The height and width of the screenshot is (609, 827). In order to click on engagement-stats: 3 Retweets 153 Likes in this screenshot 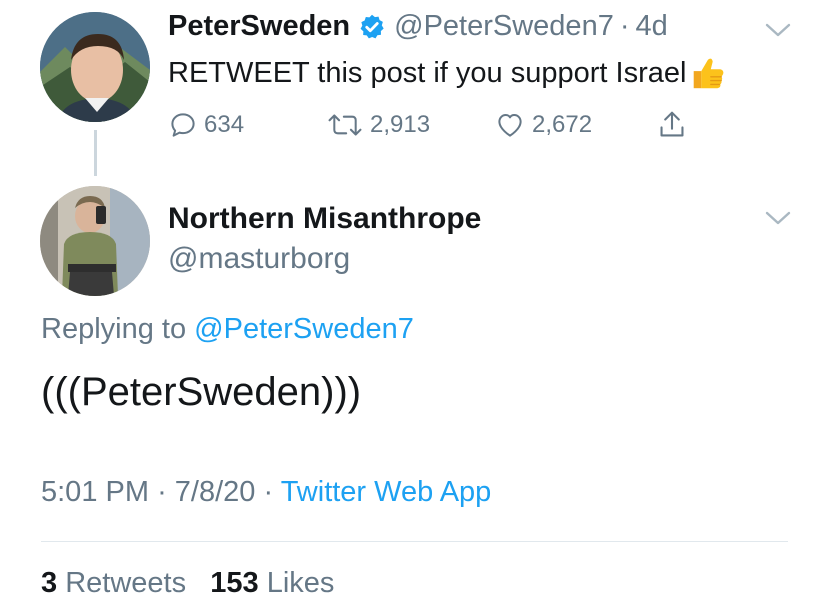, I will do `click(187, 583)`.